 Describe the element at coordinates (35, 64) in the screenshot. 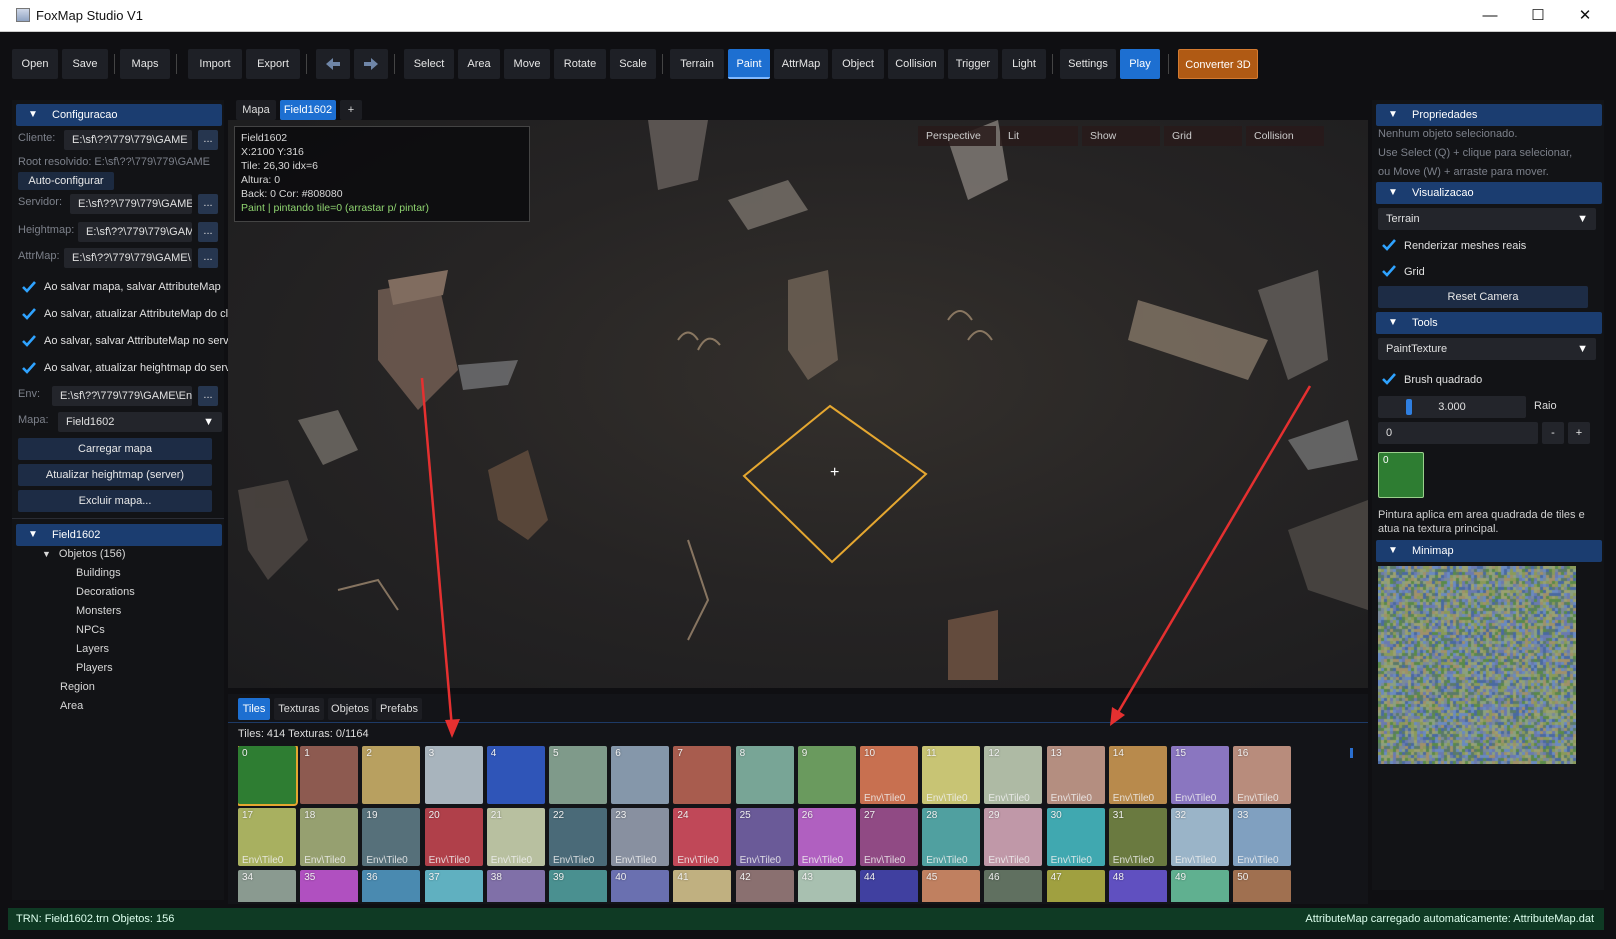

I see `open-button: Open` at that location.